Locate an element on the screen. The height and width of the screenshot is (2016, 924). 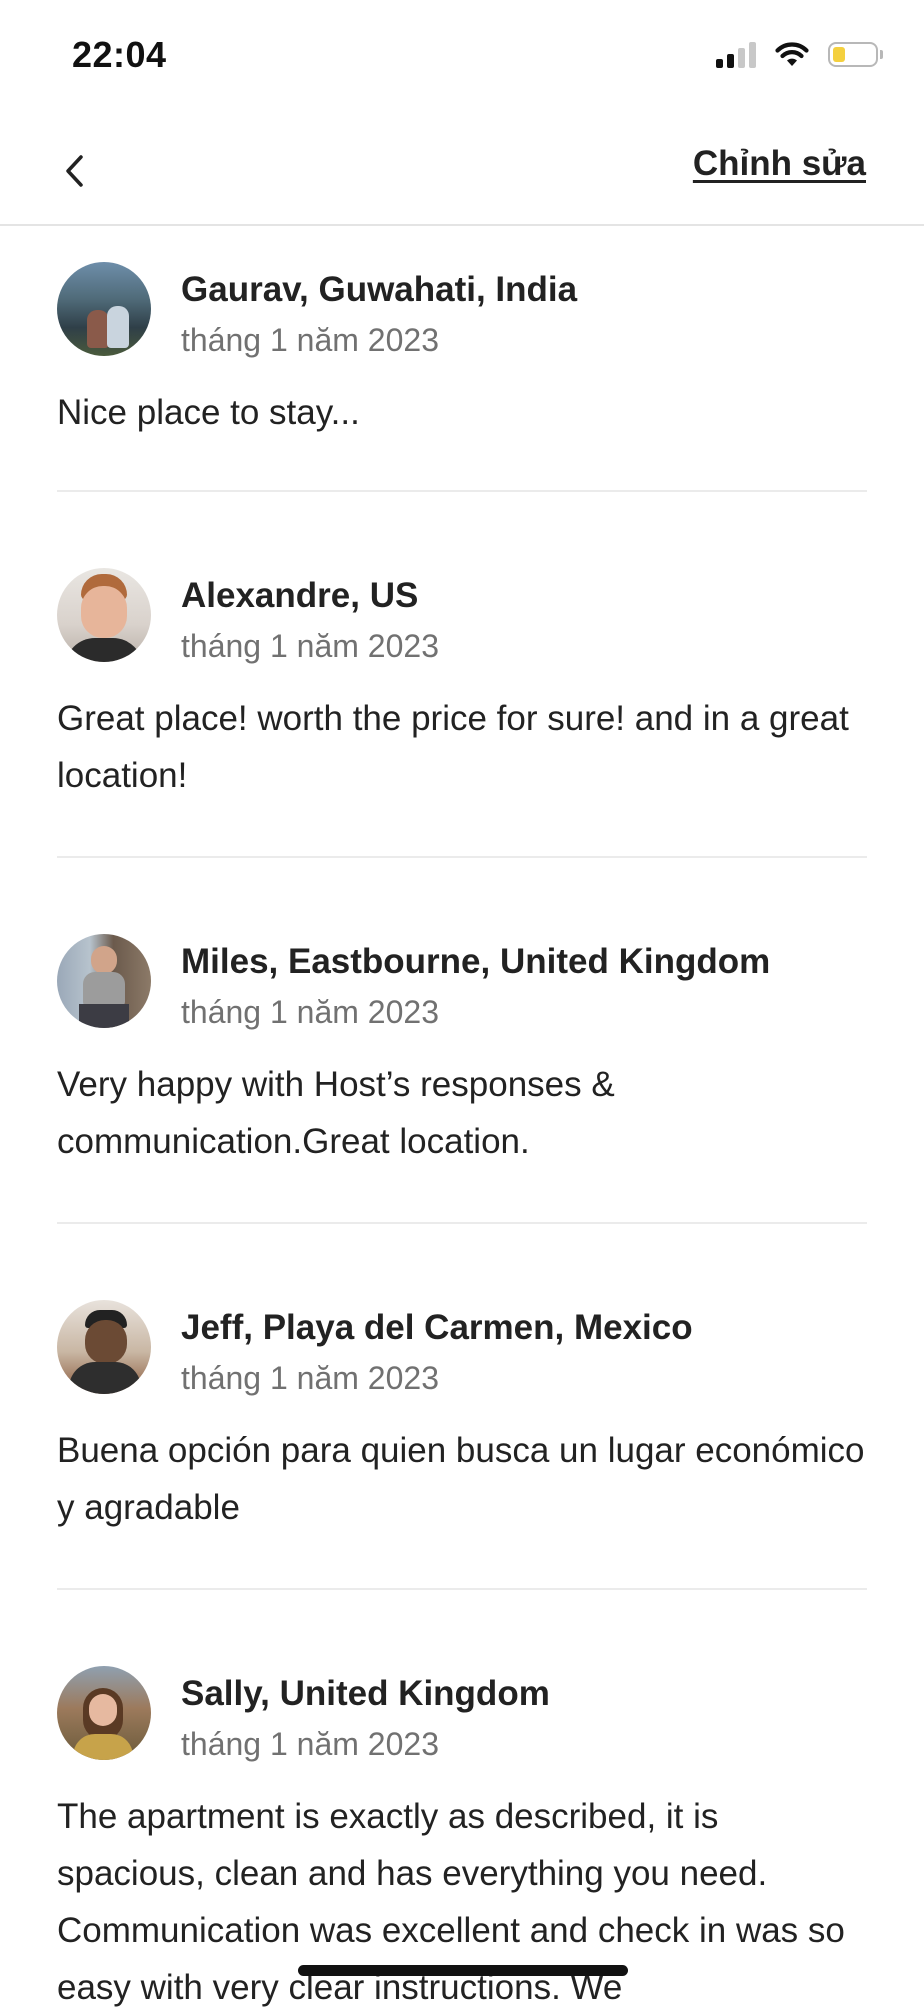
chevron-left-icon is located at coordinates (74, 171).